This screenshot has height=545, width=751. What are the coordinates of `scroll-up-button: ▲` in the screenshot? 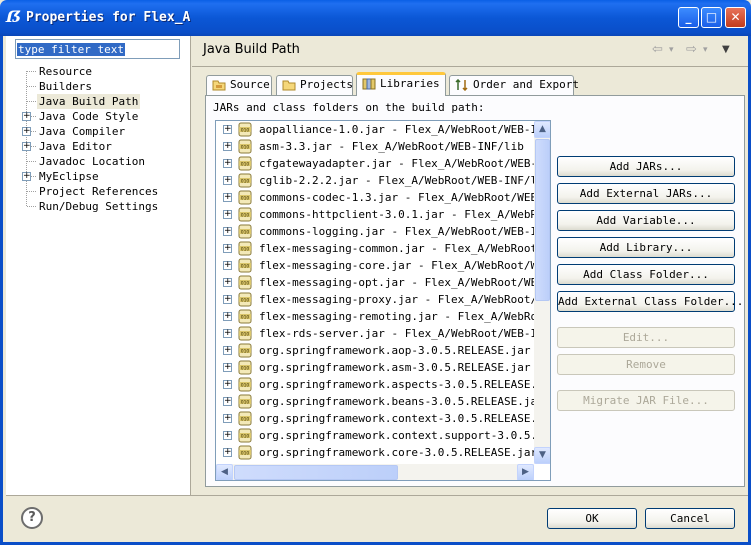 It's located at (542, 129).